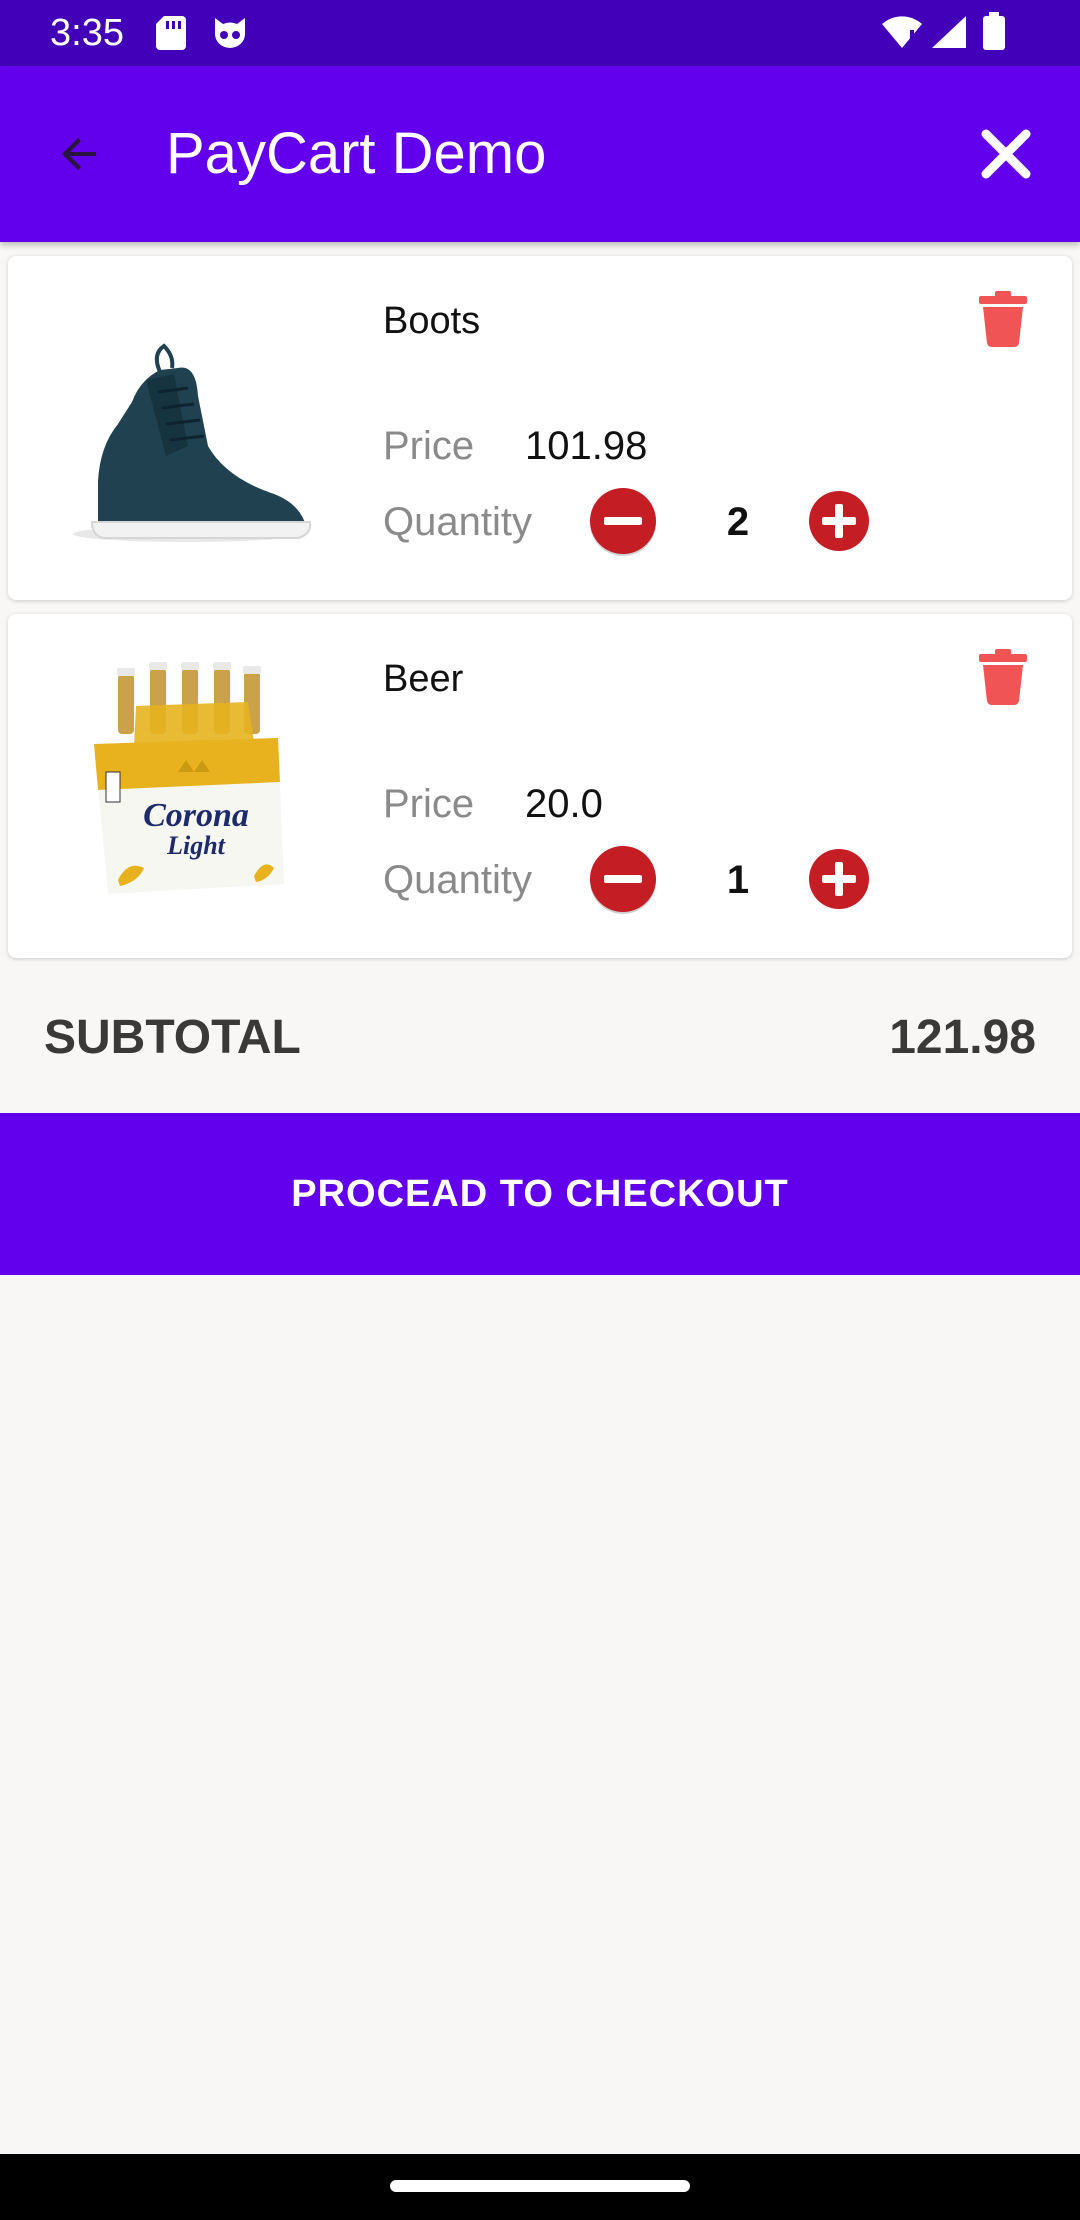 The height and width of the screenshot is (2220, 1080). What do you see at coordinates (432, 321) in the screenshot?
I see `product-name: Boots` at bounding box center [432, 321].